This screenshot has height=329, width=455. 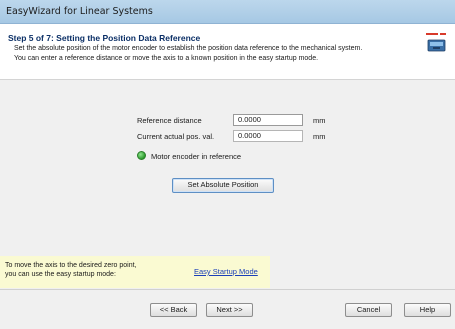 I want to click on current-pos-value: 0.0000, so click(x=268, y=136).